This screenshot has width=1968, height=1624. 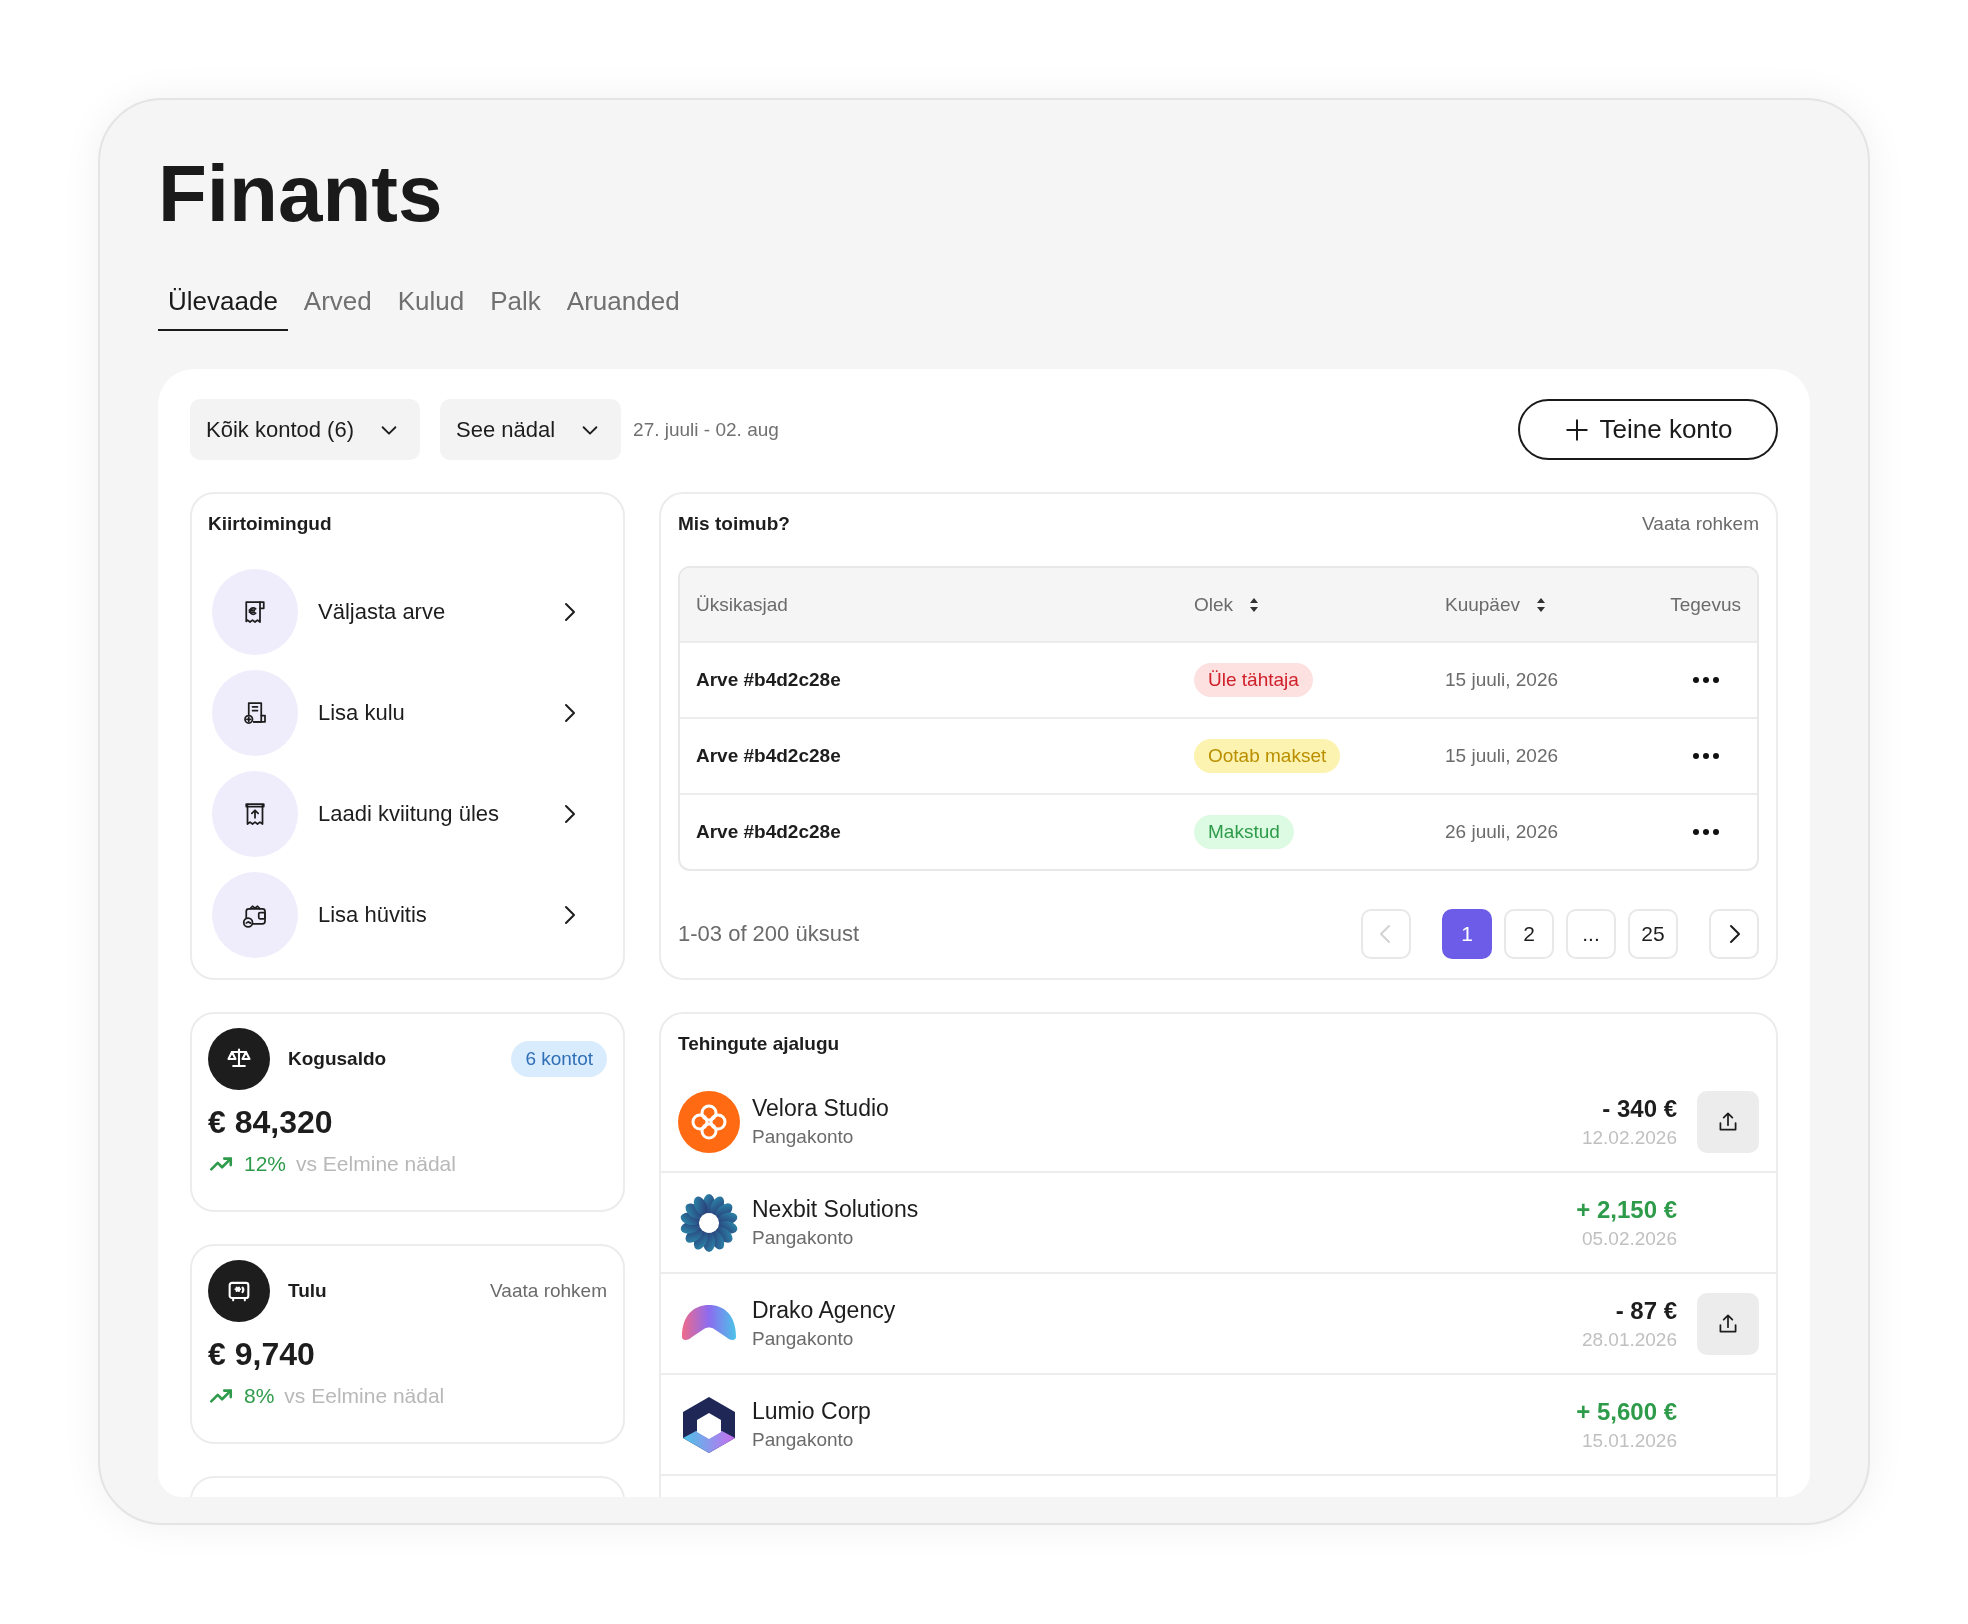 What do you see at coordinates (623, 305) in the screenshot?
I see `tab: Aruanded` at bounding box center [623, 305].